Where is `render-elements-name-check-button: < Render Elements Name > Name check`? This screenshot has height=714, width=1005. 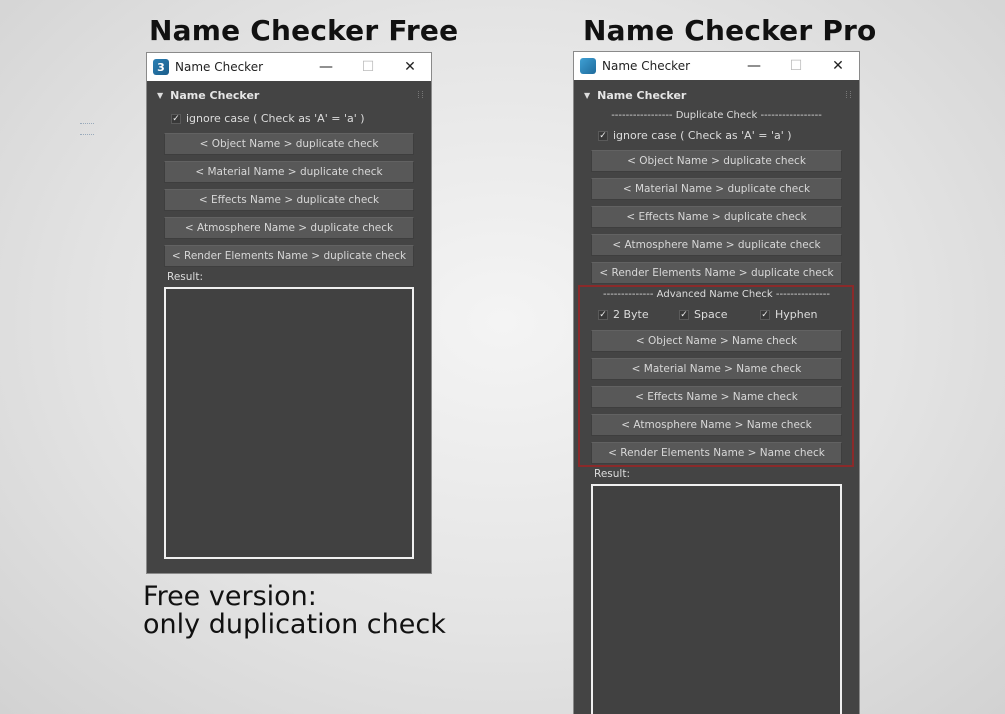 render-elements-name-check-button: < Render Elements Name > Name check is located at coordinates (716, 453).